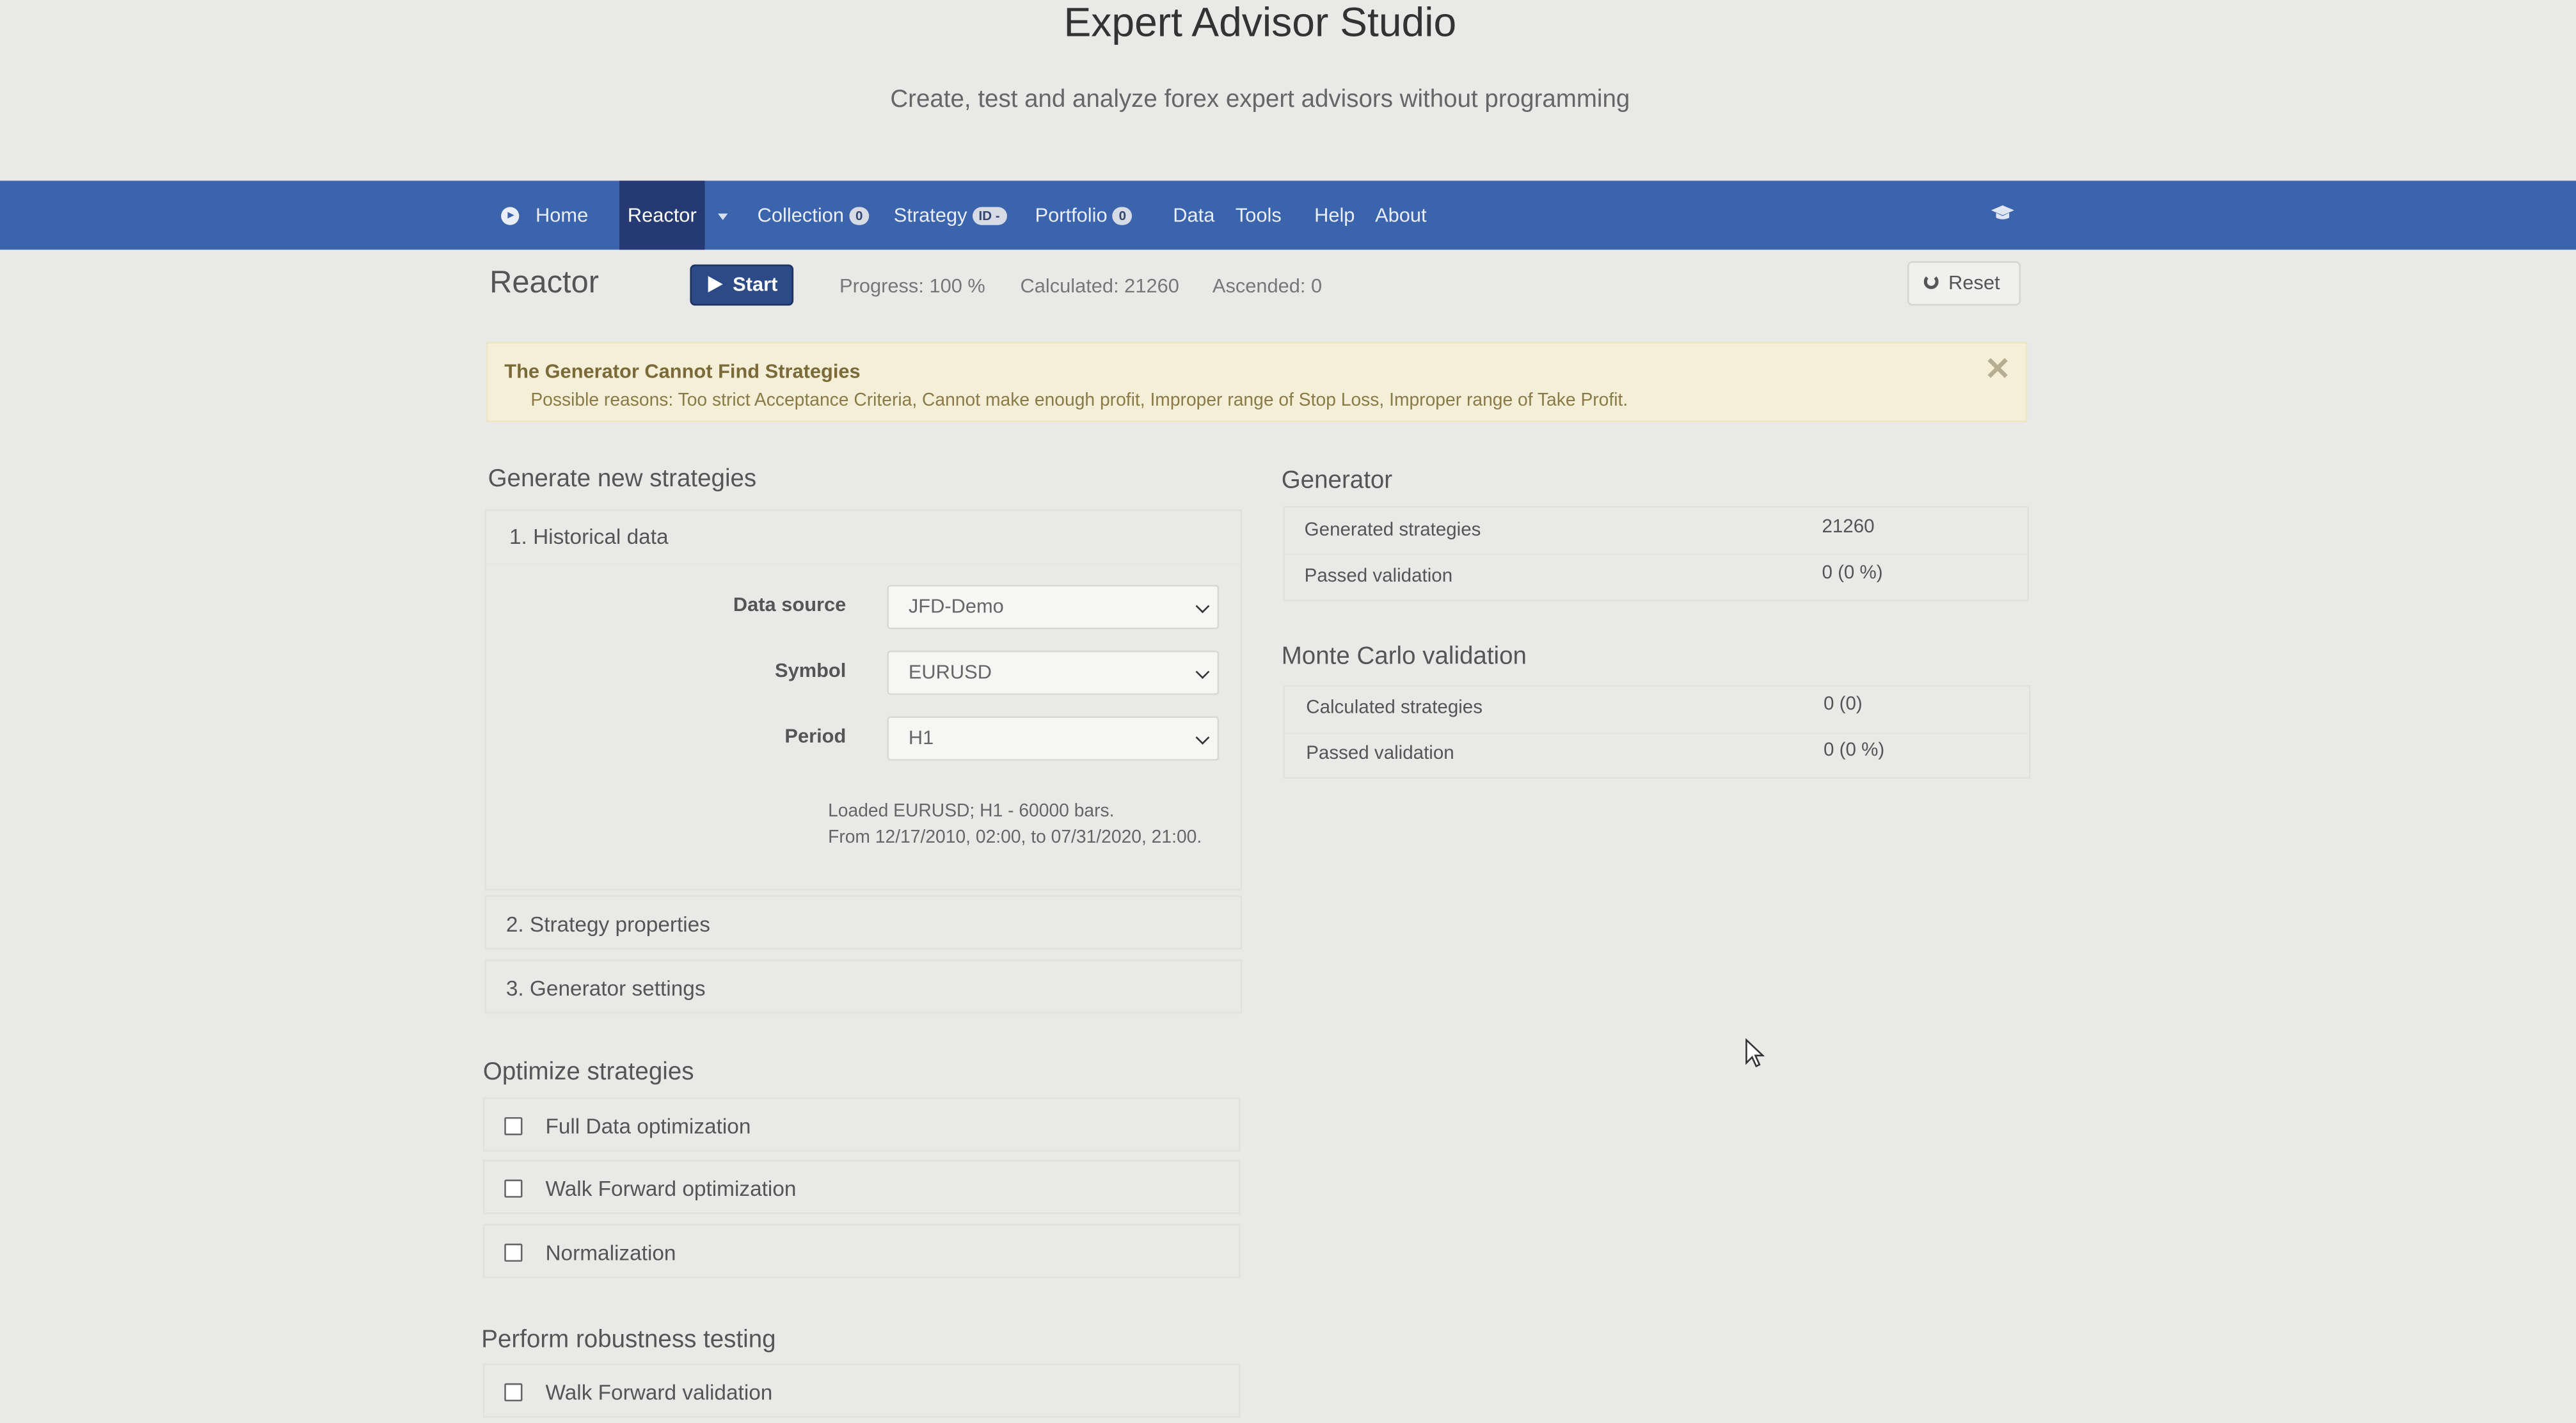  What do you see at coordinates (800, 215) in the screenshot?
I see `nav-collection-label: Collection` at bounding box center [800, 215].